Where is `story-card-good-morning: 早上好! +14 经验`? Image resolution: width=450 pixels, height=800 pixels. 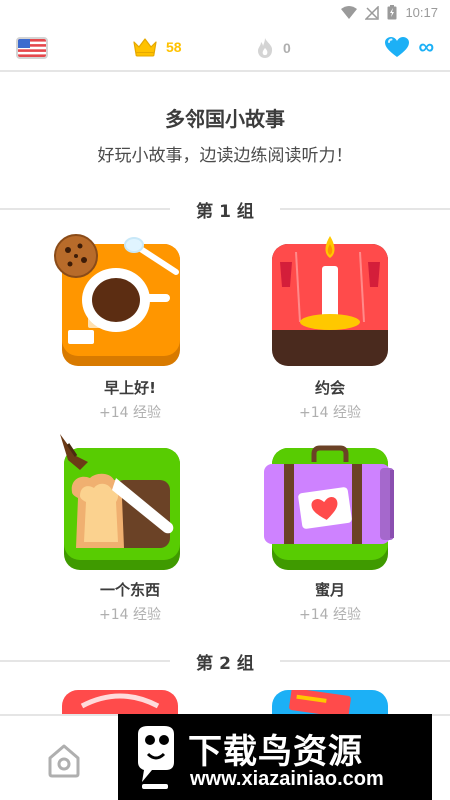
story-card-good-morning: 早上好! +14 经验 is located at coordinates (130, 332).